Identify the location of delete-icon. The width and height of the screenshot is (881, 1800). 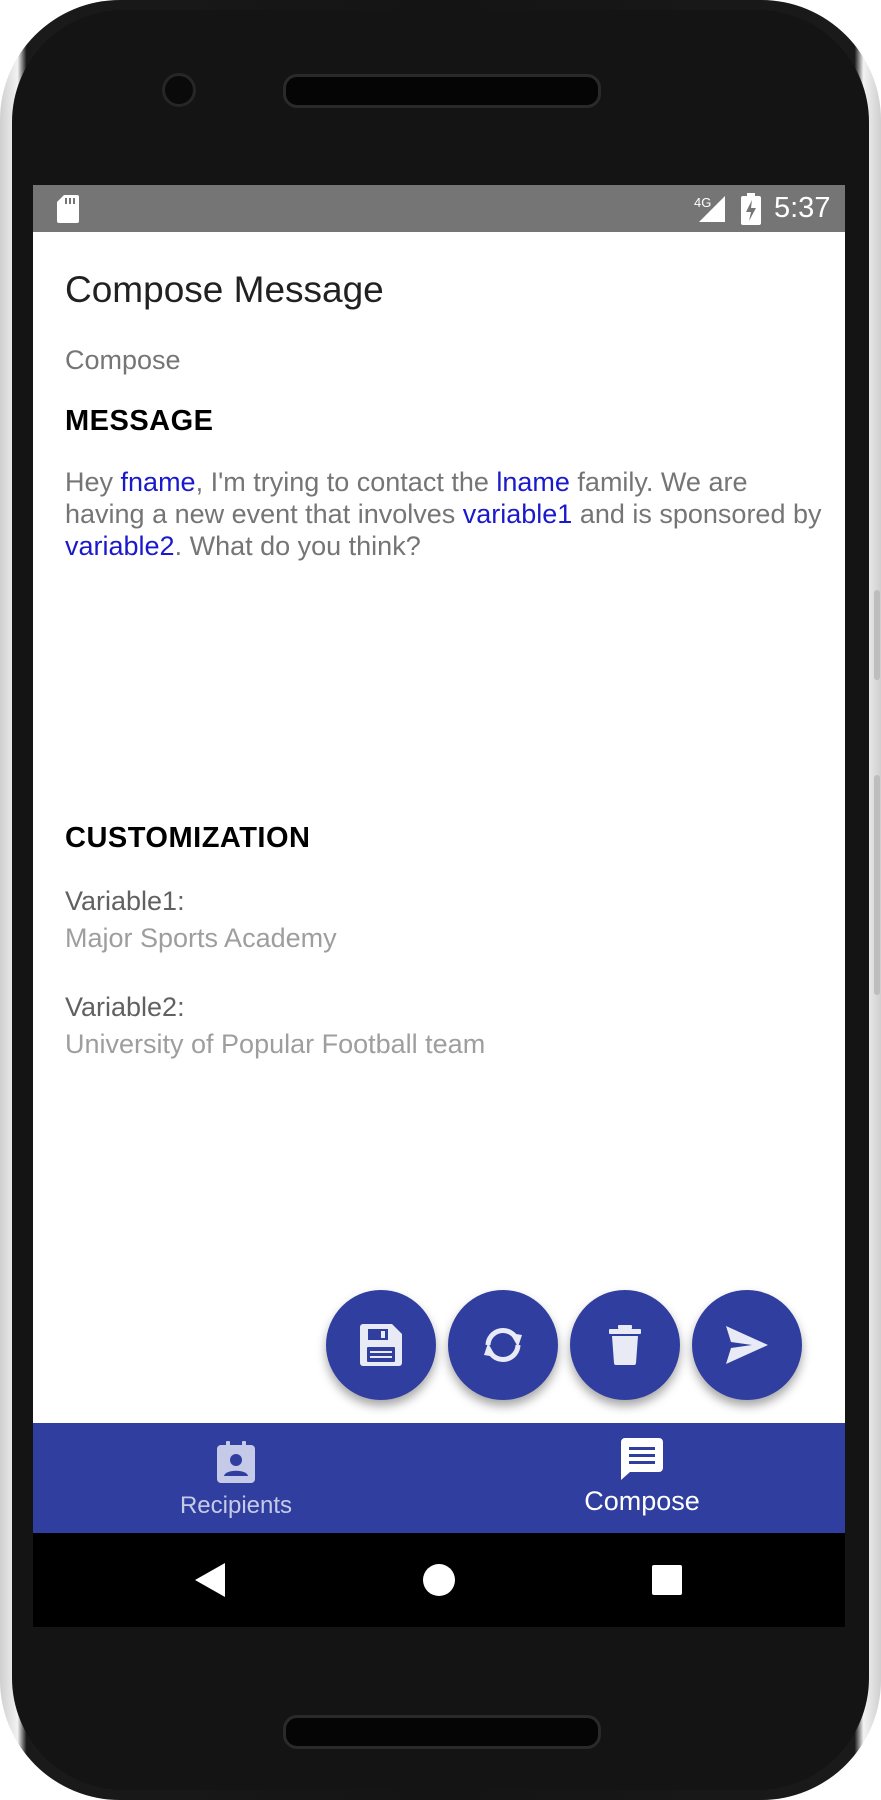
(625, 1345).